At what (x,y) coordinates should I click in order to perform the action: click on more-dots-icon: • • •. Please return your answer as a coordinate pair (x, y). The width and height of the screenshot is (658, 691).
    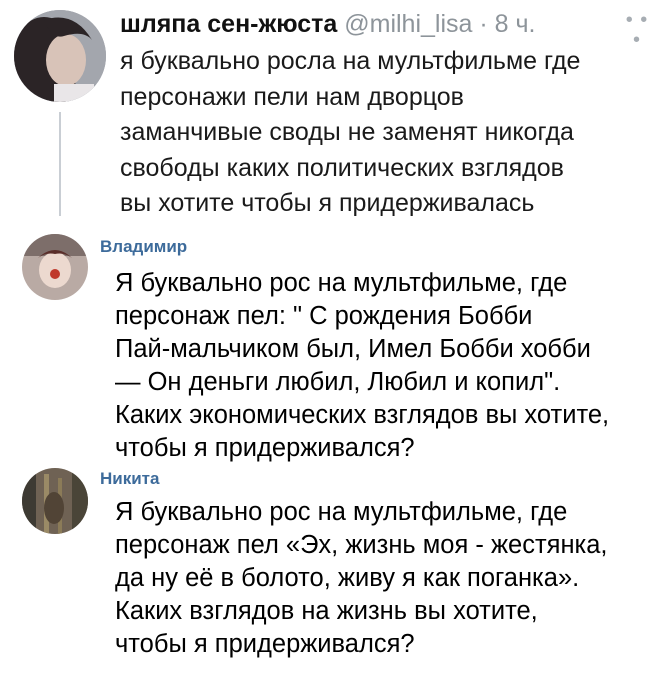
    Looking at the image, I should click on (637, 30).